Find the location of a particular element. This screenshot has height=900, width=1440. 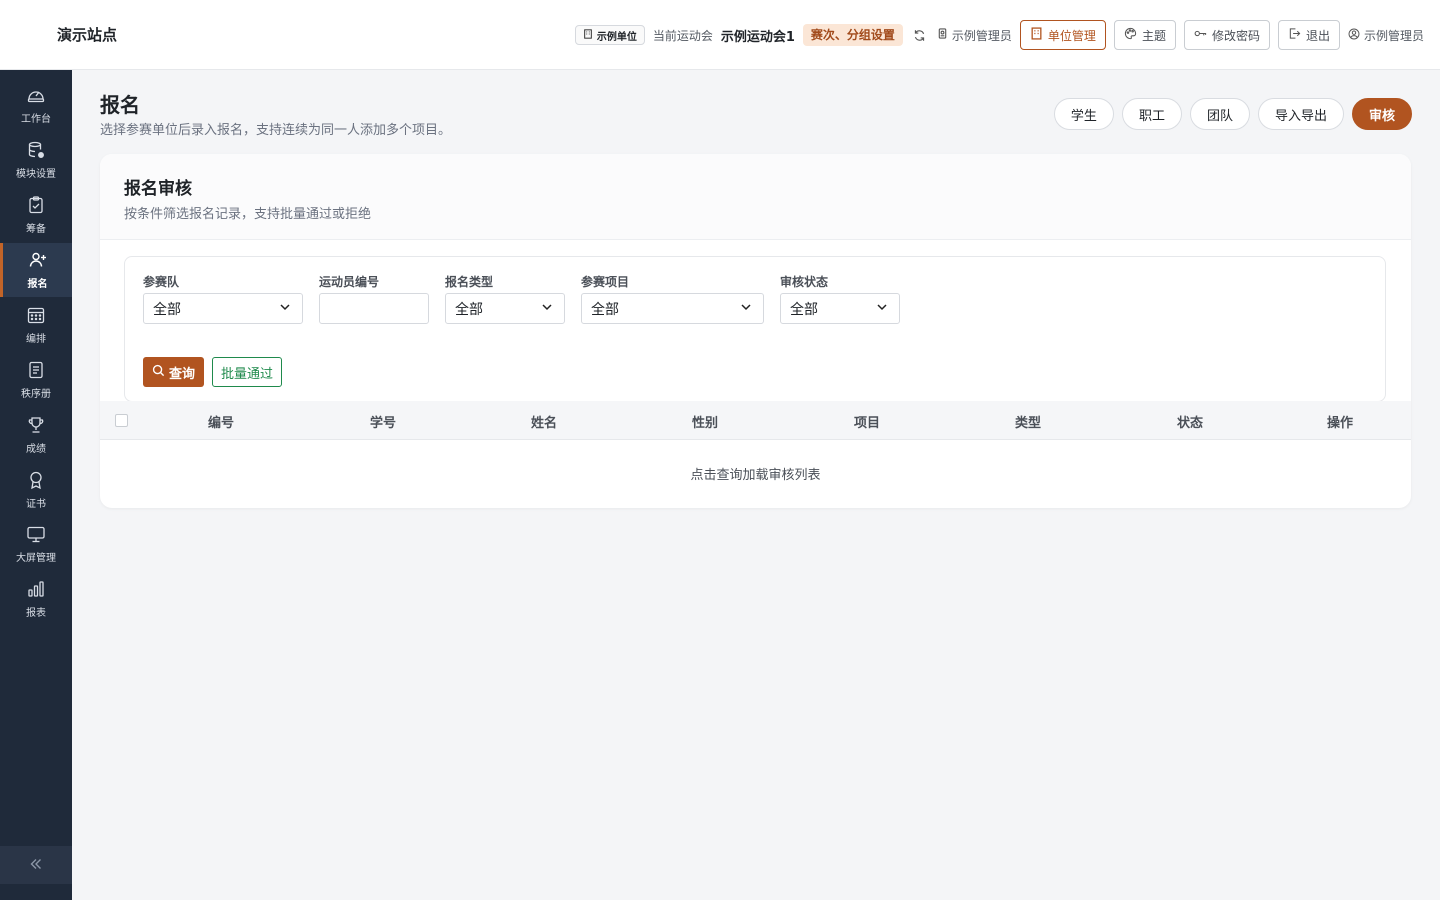

unit-manage-label: 单位管理 is located at coordinates (1071, 35).